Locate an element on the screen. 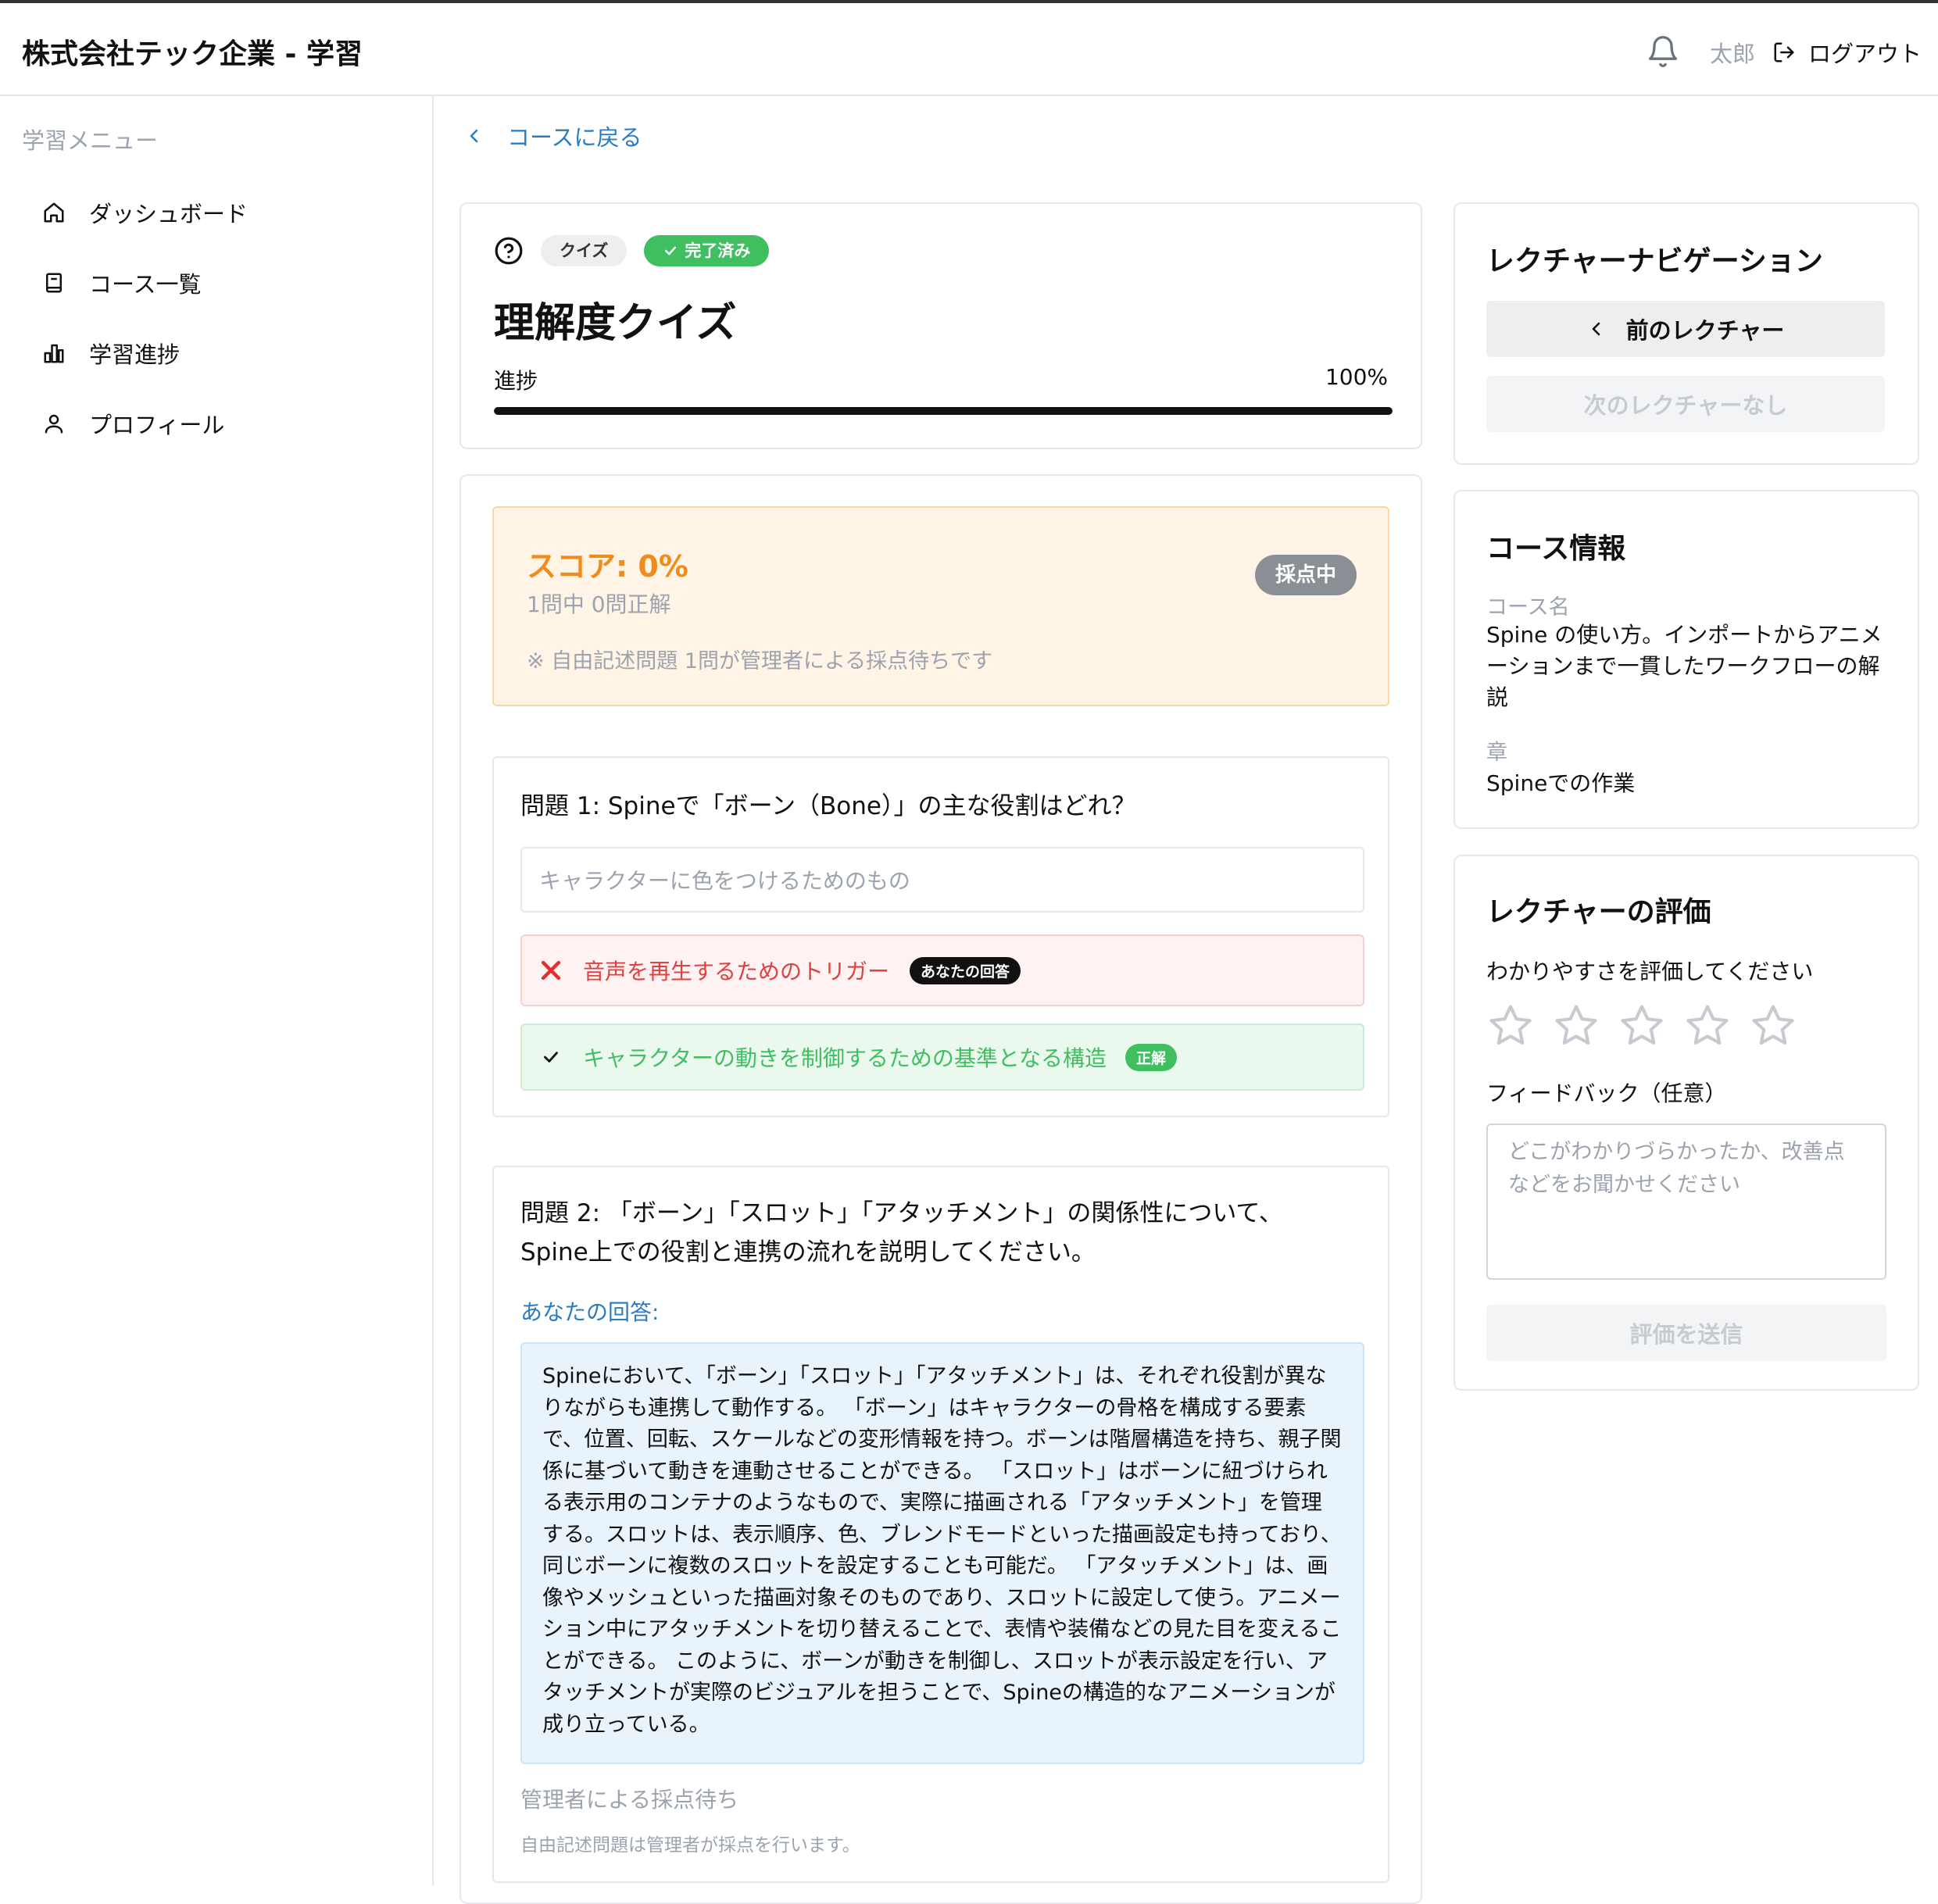 This screenshot has width=1938, height=1904. grading-badge: 採点中 is located at coordinates (1305, 575).